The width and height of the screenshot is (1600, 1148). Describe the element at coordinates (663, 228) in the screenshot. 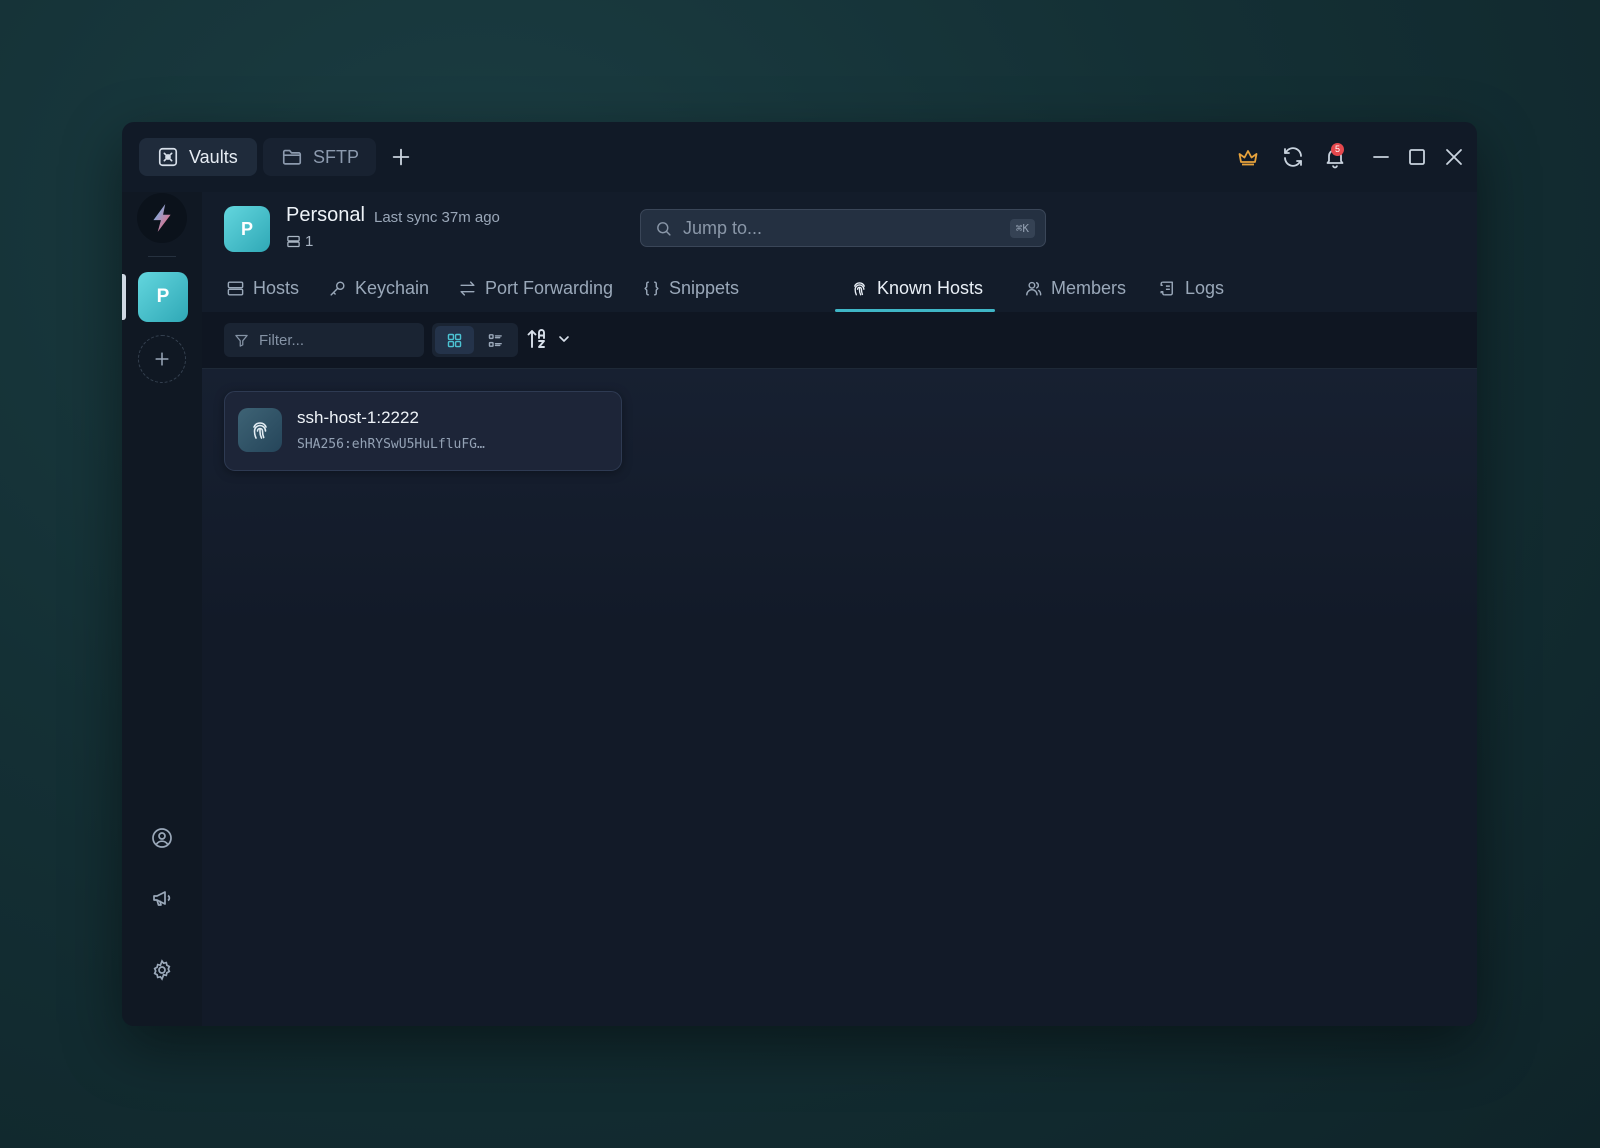

I see `search-icon` at that location.